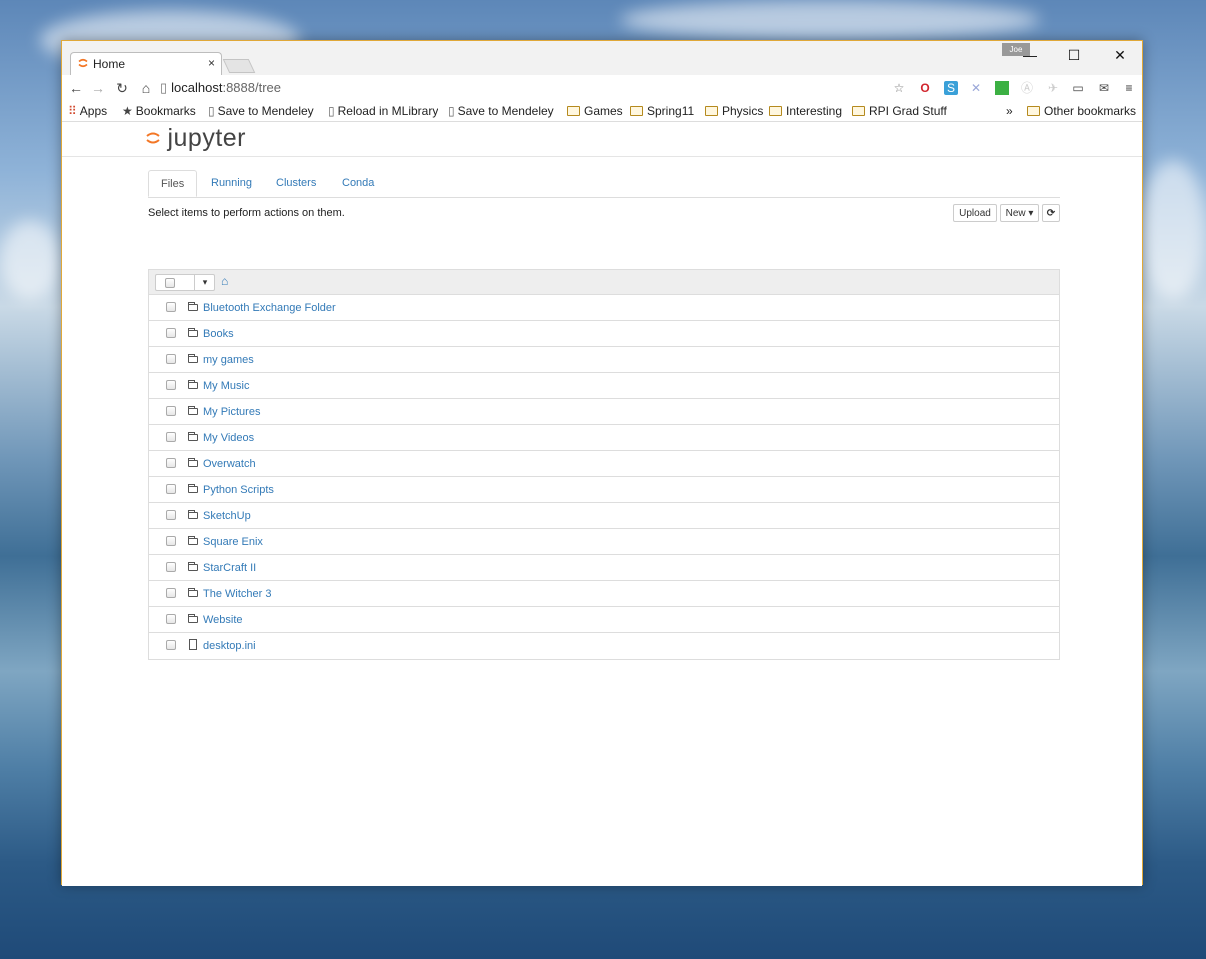 Image resolution: width=1206 pixels, height=959 pixels. Describe the element at coordinates (975, 213) in the screenshot. I see `upload-button: Upload` at that location.